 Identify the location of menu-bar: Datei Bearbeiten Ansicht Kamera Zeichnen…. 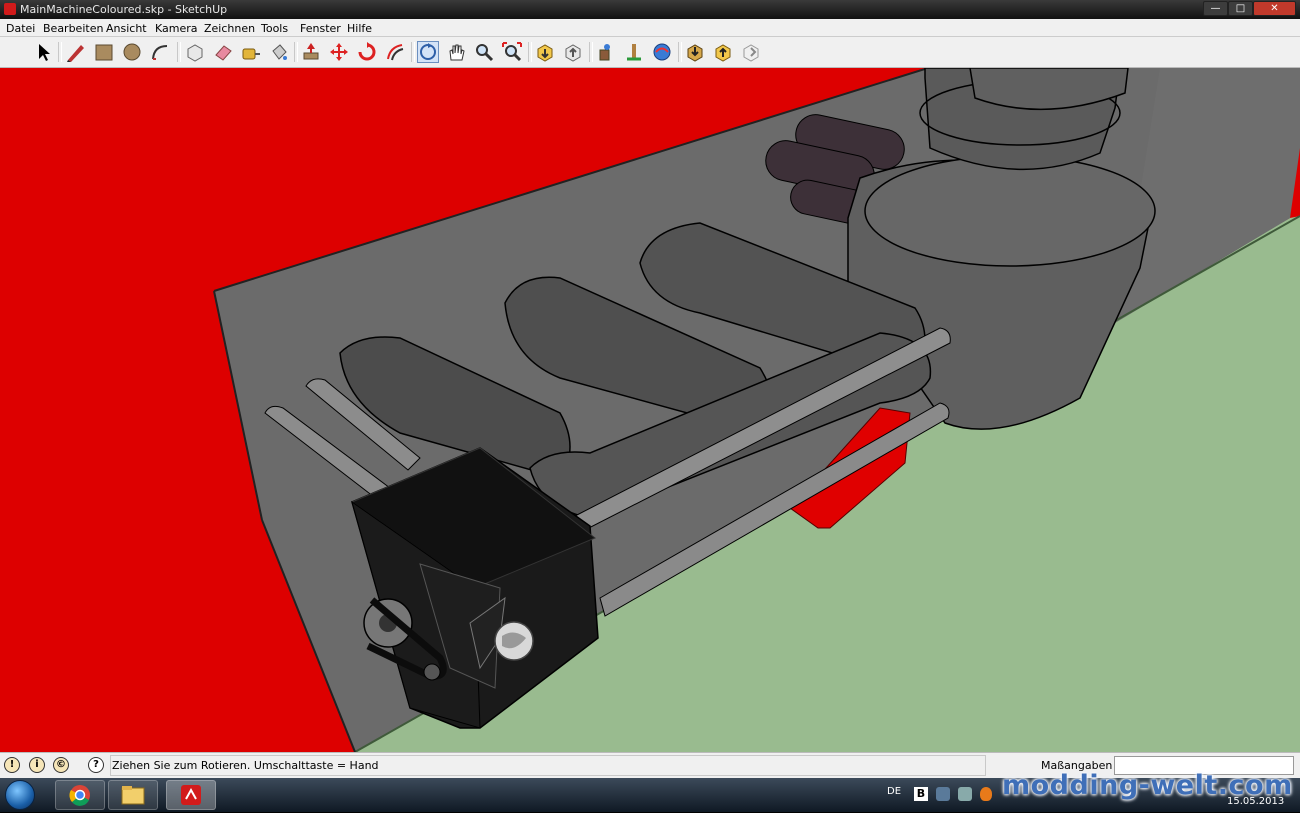
(650, 28).